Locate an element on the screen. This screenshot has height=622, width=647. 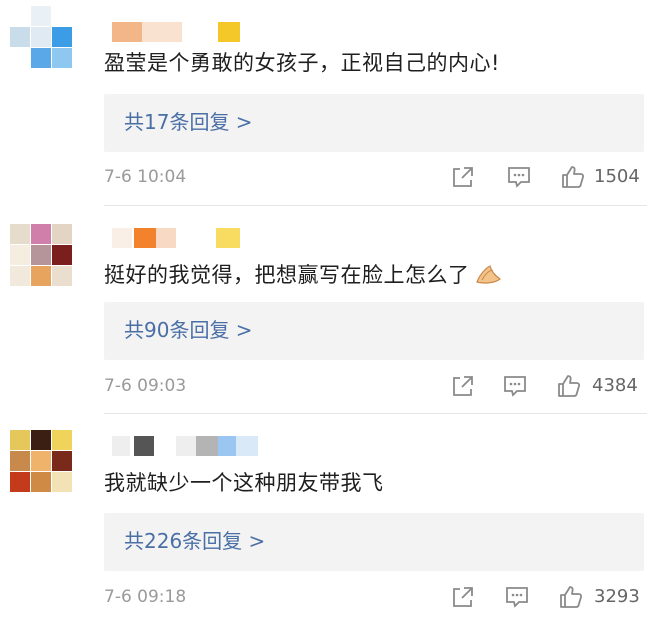
clapping-hands-emoji-icon is located at coordinates (489, 274).